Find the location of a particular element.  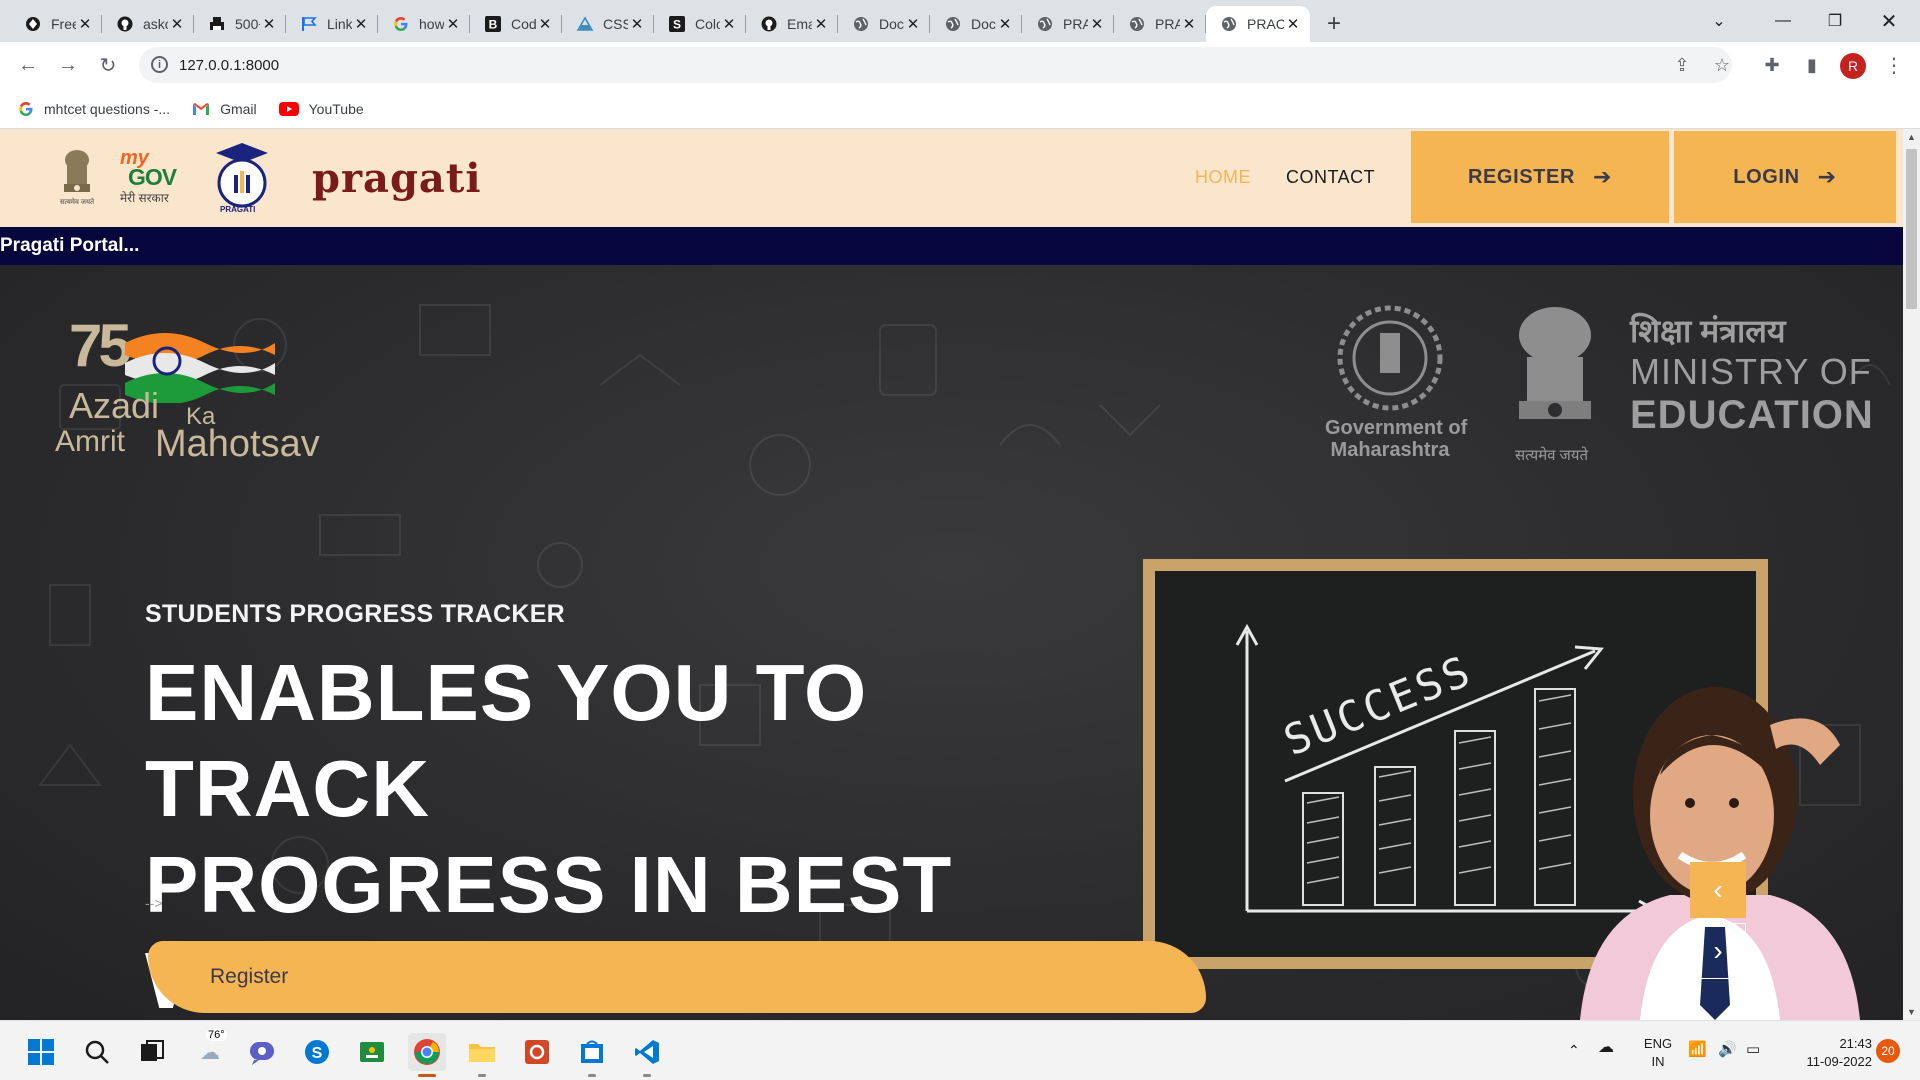

tab-search-icon: ⌄ is located at coordinates (1719, 21).